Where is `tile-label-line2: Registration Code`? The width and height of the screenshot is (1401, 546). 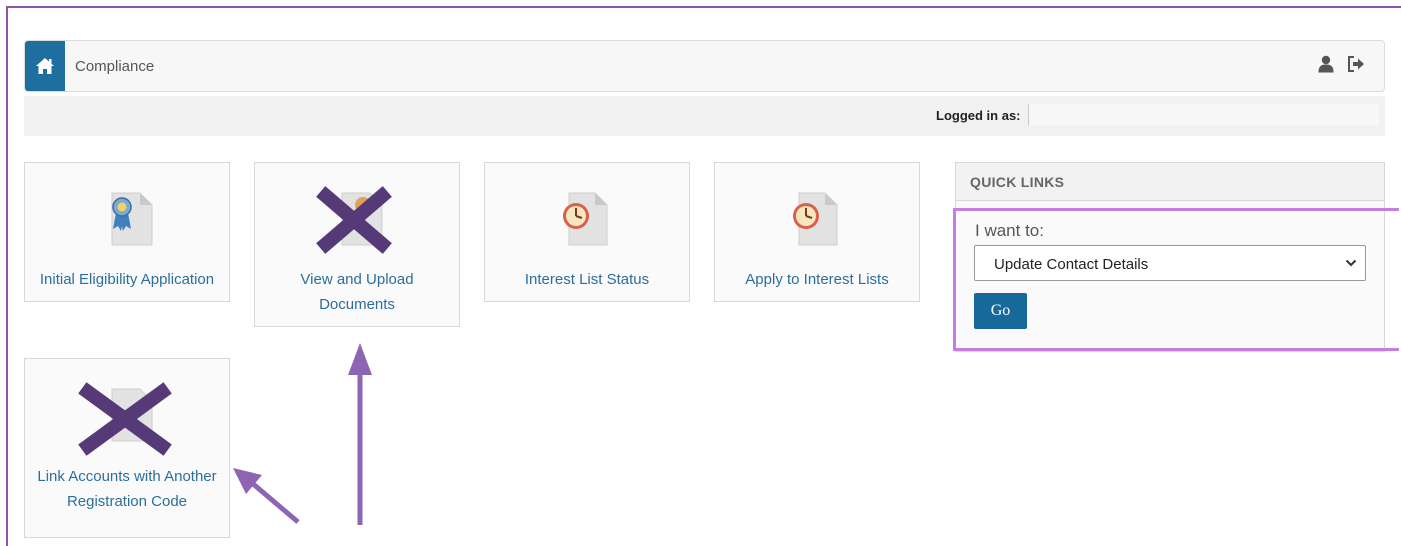
tile-label-line2: Registration Code is located at coordinates (127, 501).